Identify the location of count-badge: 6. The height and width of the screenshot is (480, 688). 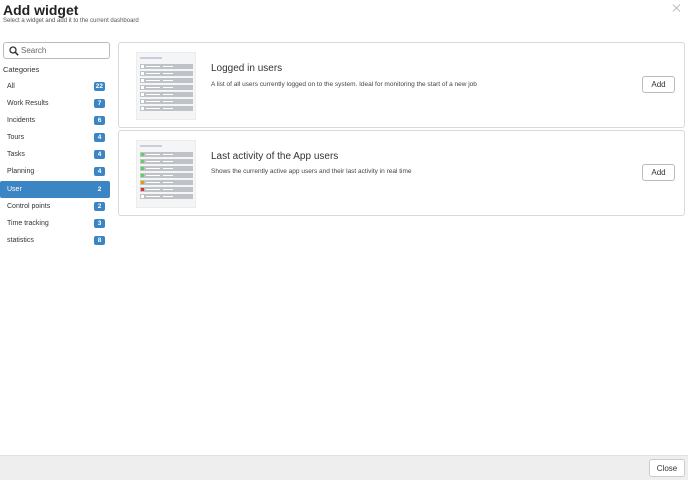
(99, 121).